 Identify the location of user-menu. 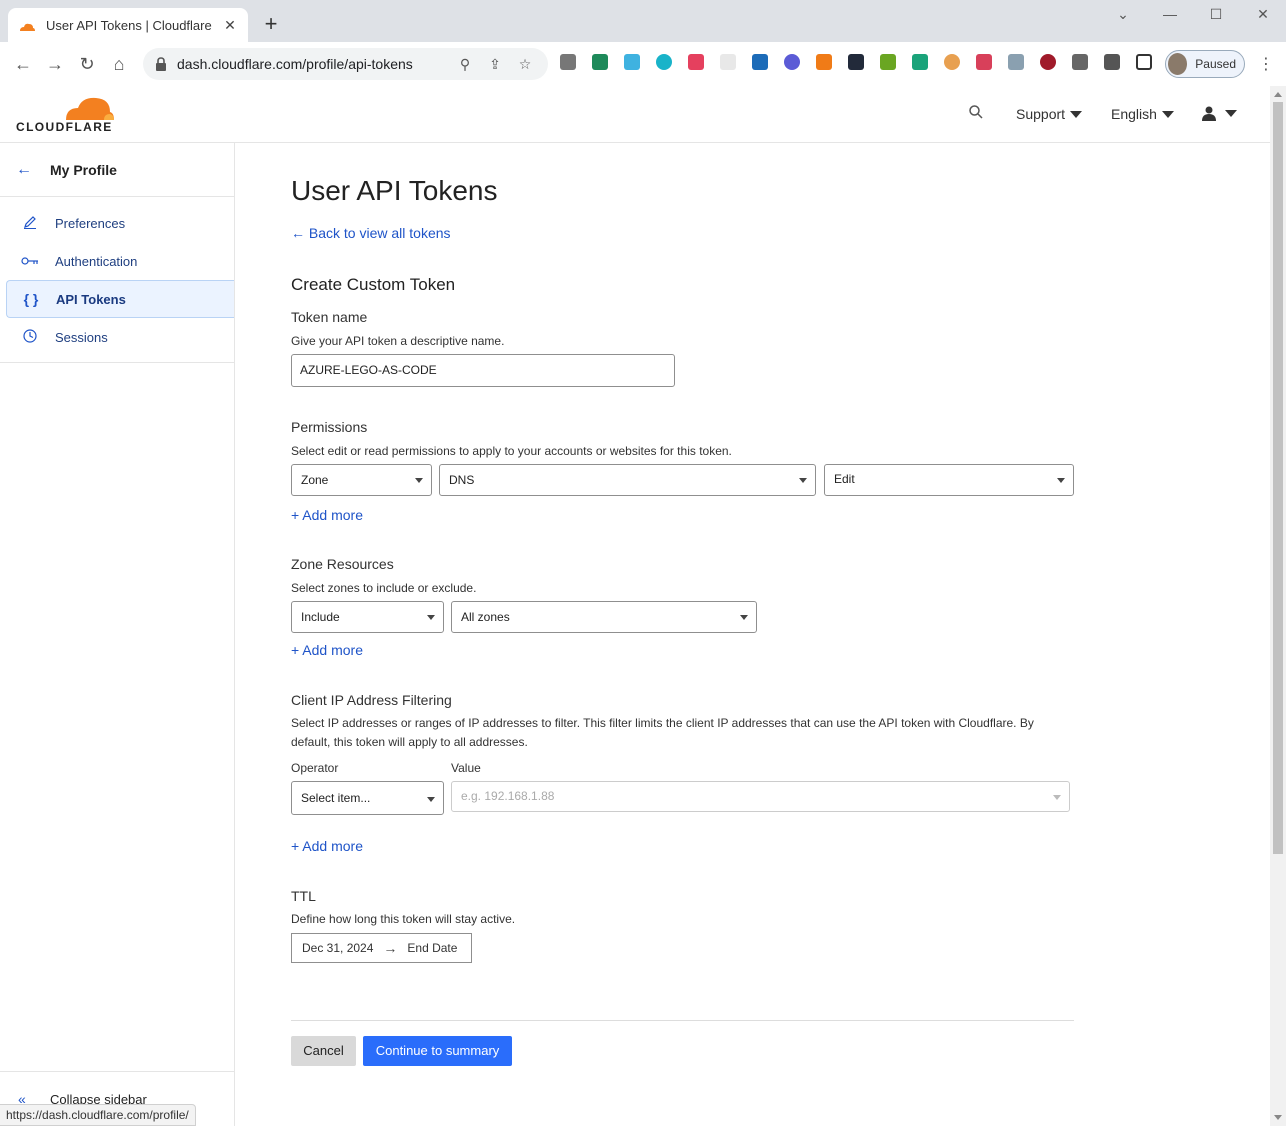
(1219, 113).